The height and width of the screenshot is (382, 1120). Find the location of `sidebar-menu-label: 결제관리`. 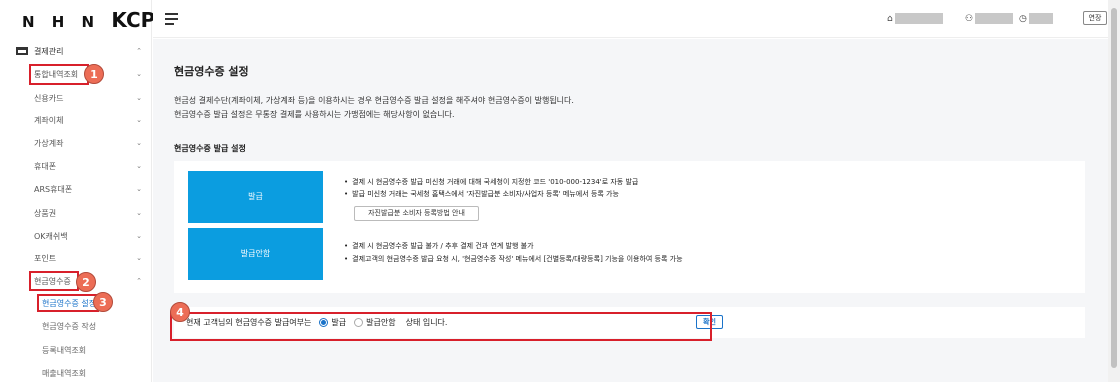

sidebar-menu-label: 결제관리 is located at coordinates (49, 51).